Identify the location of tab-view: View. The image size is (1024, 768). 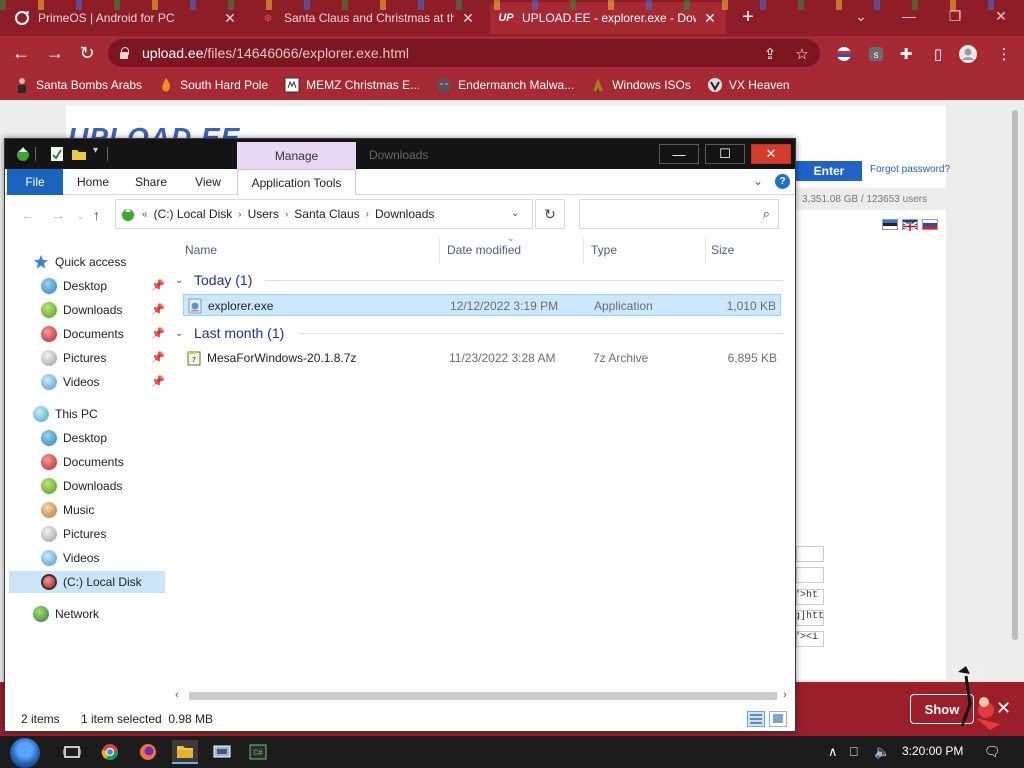
(208, 182).